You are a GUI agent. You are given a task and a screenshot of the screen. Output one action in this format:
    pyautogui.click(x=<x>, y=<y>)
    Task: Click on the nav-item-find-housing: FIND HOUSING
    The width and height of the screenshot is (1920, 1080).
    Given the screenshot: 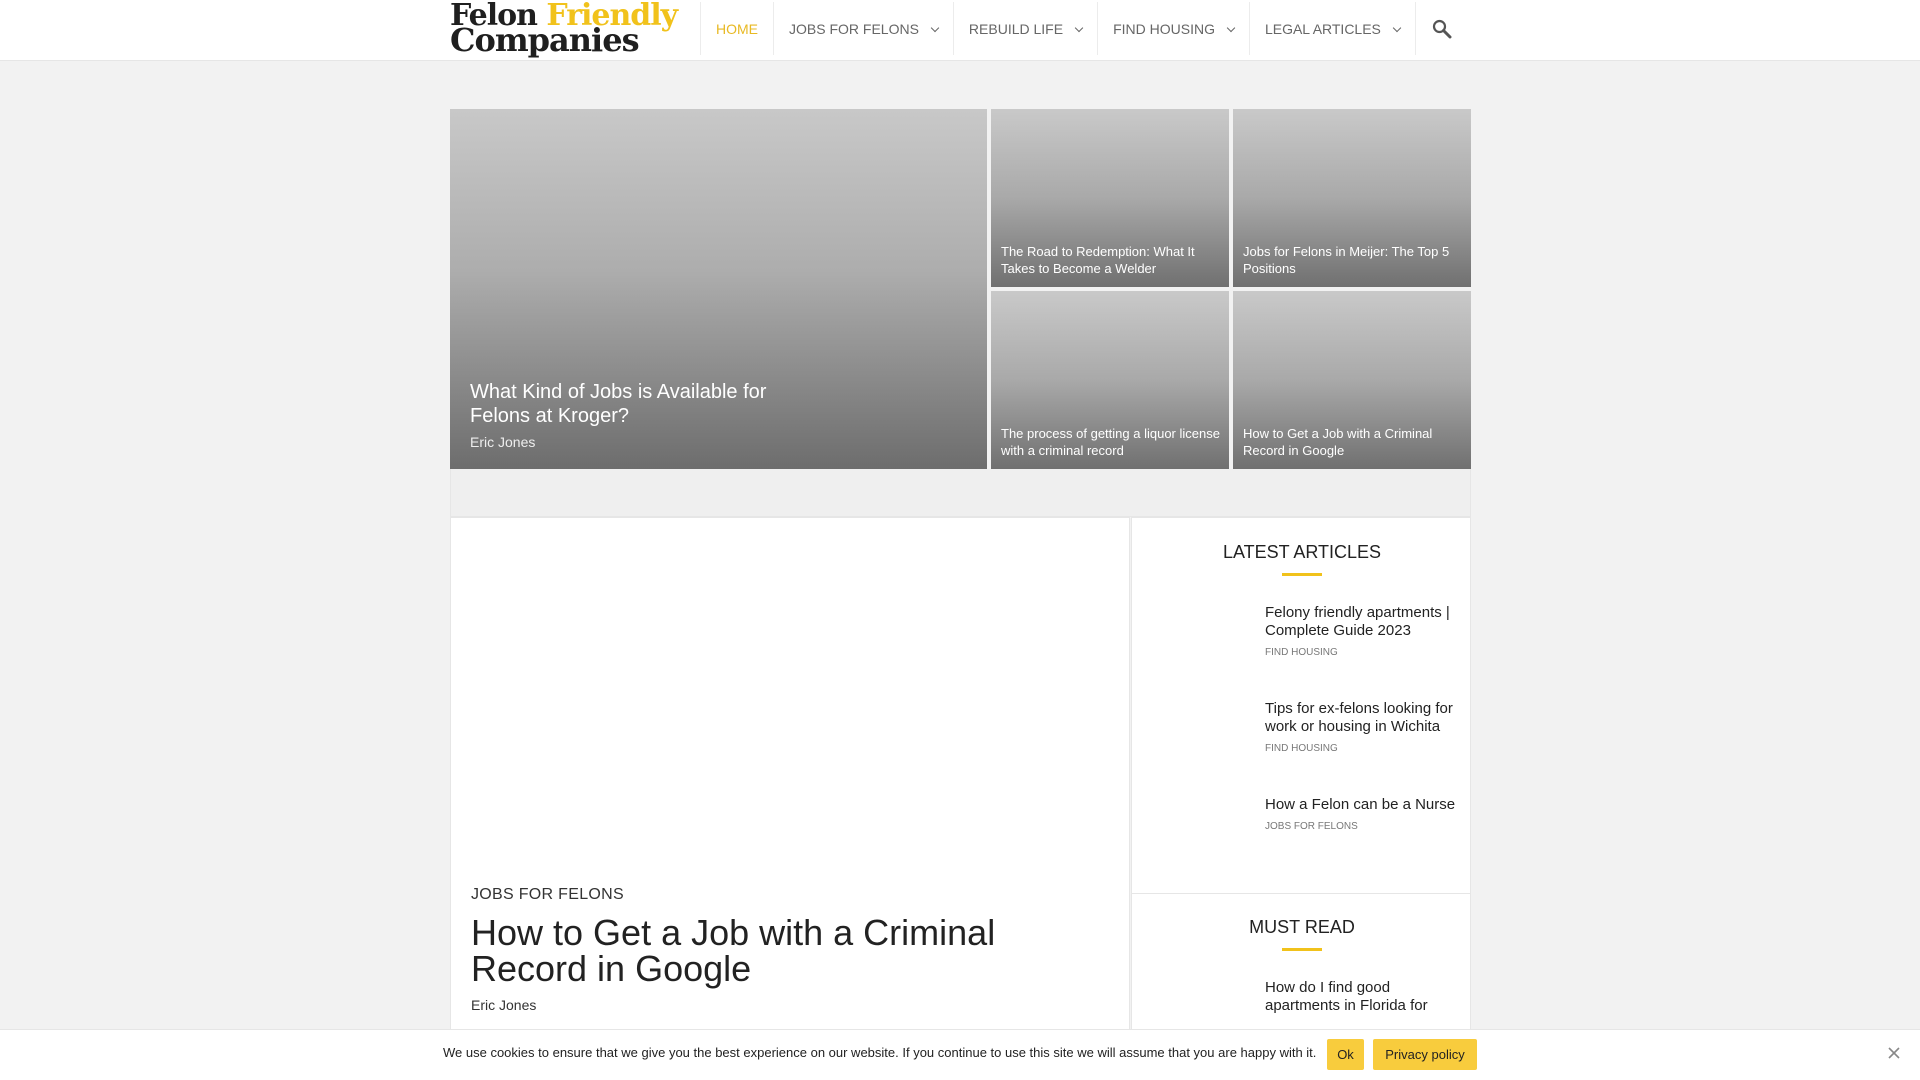 What is the action you would take?
    pyautogui.click(x=1173, y=28)
    